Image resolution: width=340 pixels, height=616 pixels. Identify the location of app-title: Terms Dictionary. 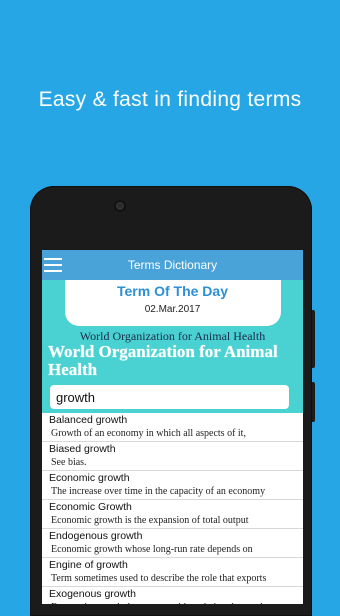
(172, 265).